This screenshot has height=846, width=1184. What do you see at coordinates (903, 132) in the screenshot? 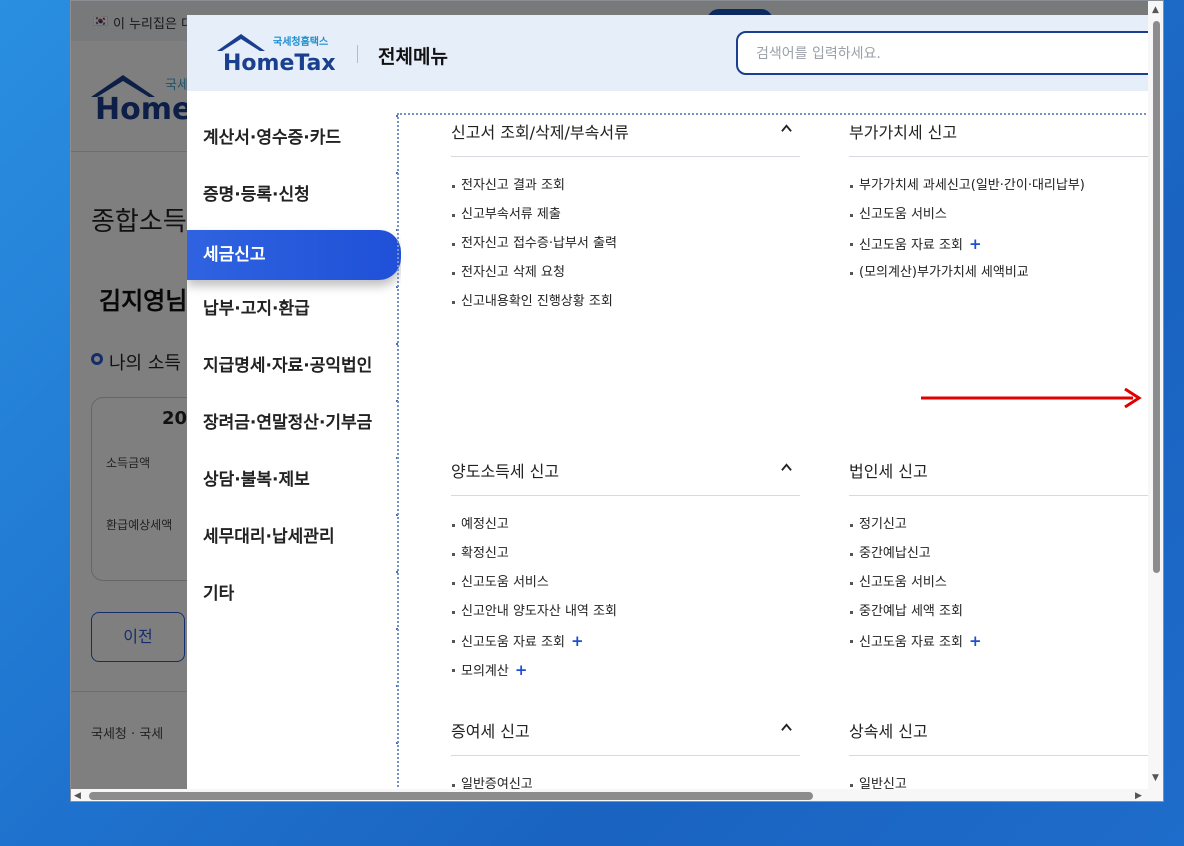
I see `section-title: 부가가치세 신고` at bounding box center [903, 132].